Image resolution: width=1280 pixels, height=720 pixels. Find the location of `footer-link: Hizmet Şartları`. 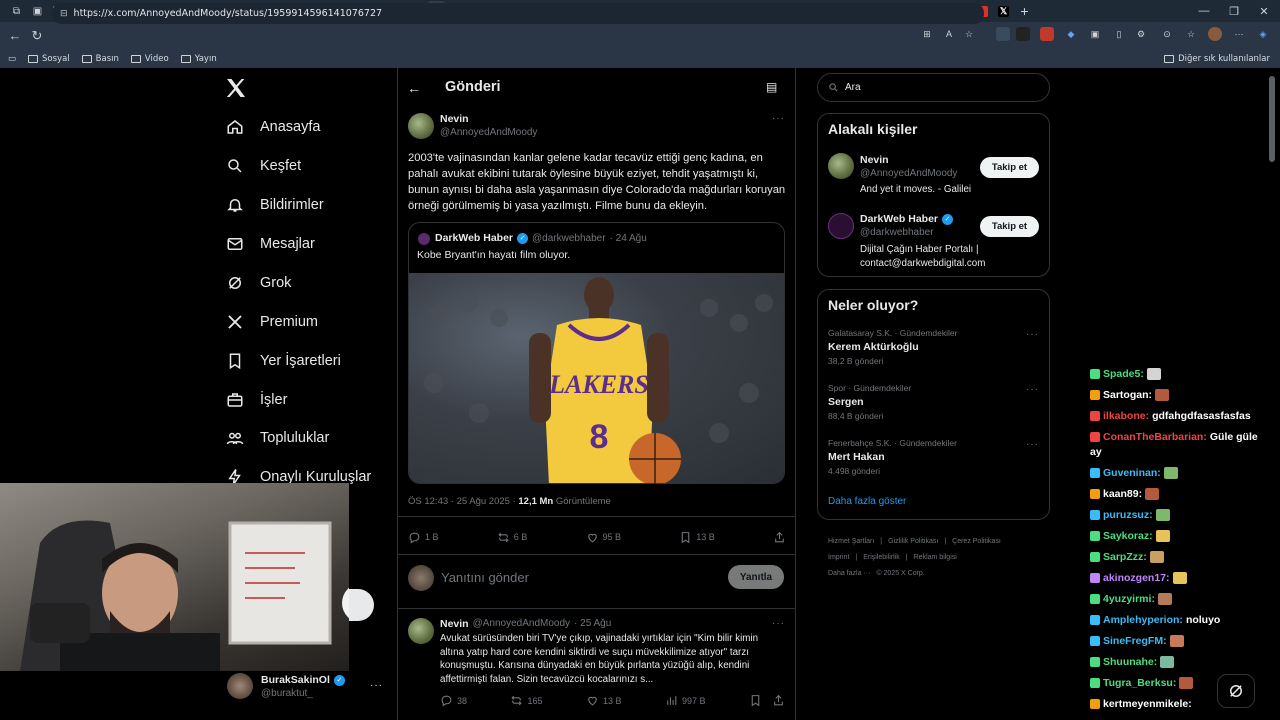

footer-link: Hizmet Şartları is located at coordinates (851, 541).